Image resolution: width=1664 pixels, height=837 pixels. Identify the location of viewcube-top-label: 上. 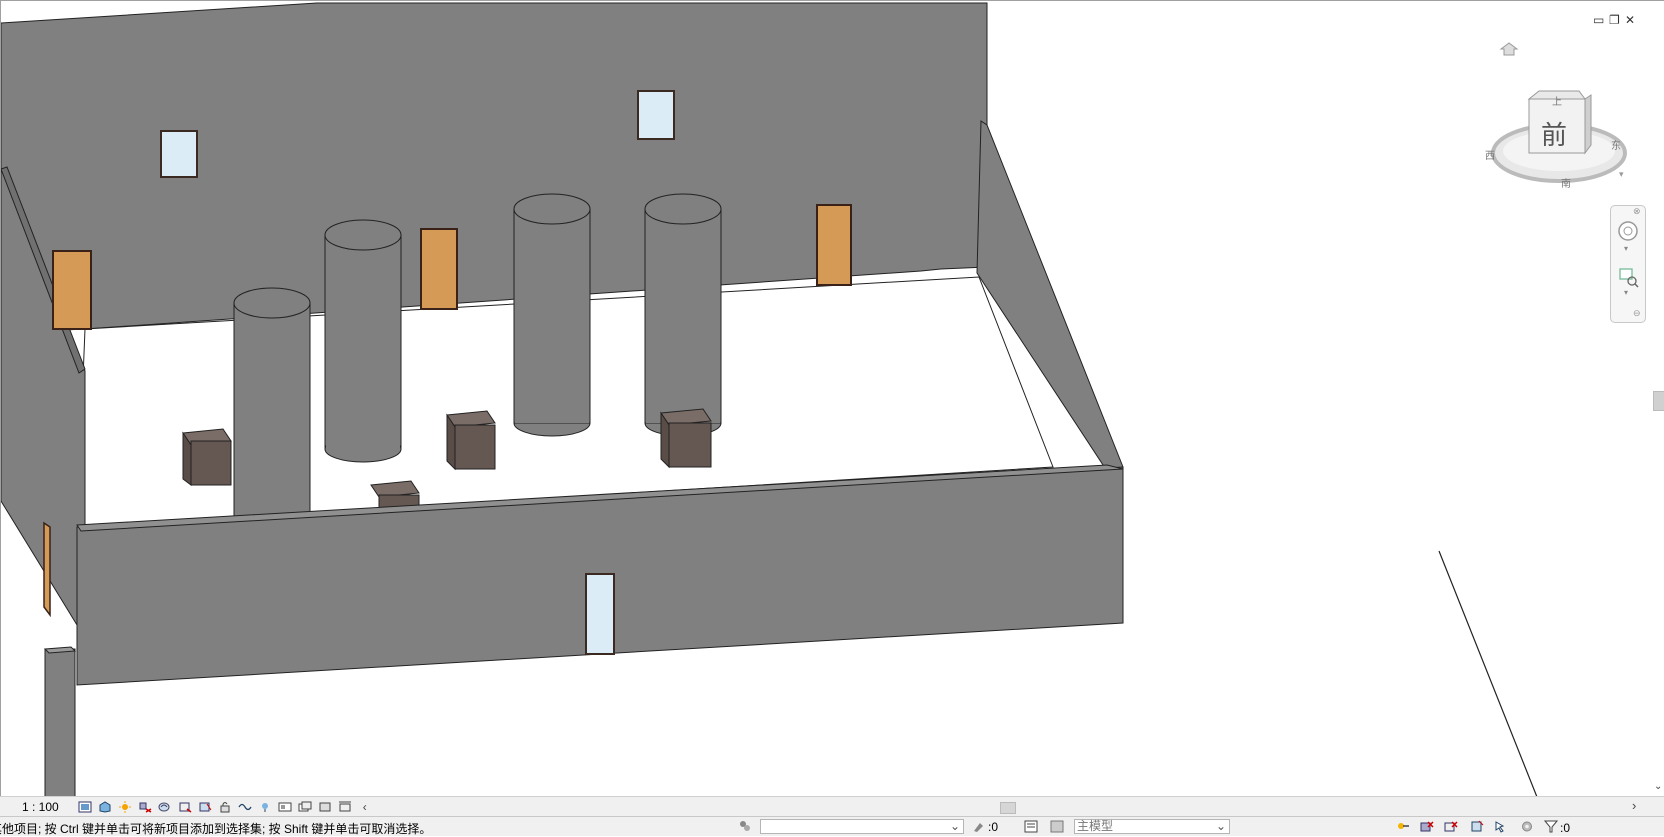
(1557, 100).